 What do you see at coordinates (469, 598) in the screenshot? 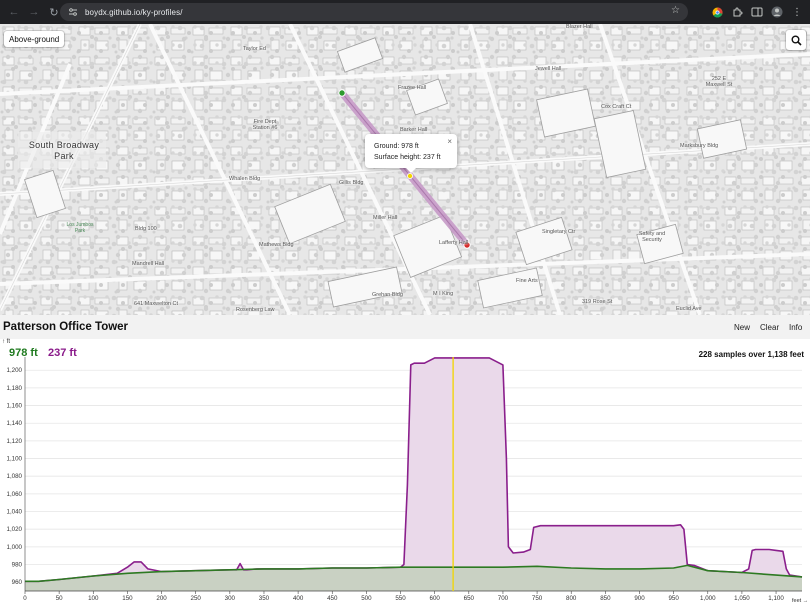
I see `x-tick-label: 650` at bounding box center [469, 598].